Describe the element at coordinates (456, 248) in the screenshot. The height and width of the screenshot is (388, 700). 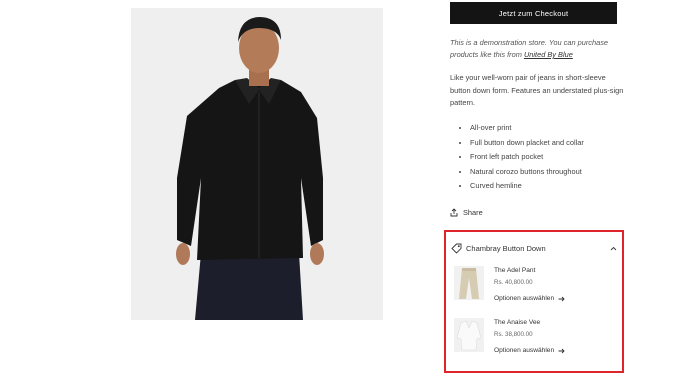
I see `tag-icon` at that location.